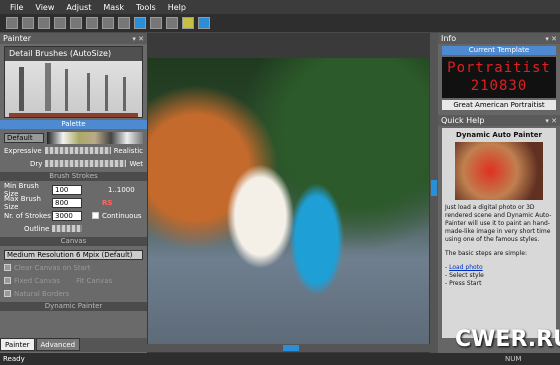 The image size is (560, 365). I want to click on round-brush-icon, so click(66, 90).